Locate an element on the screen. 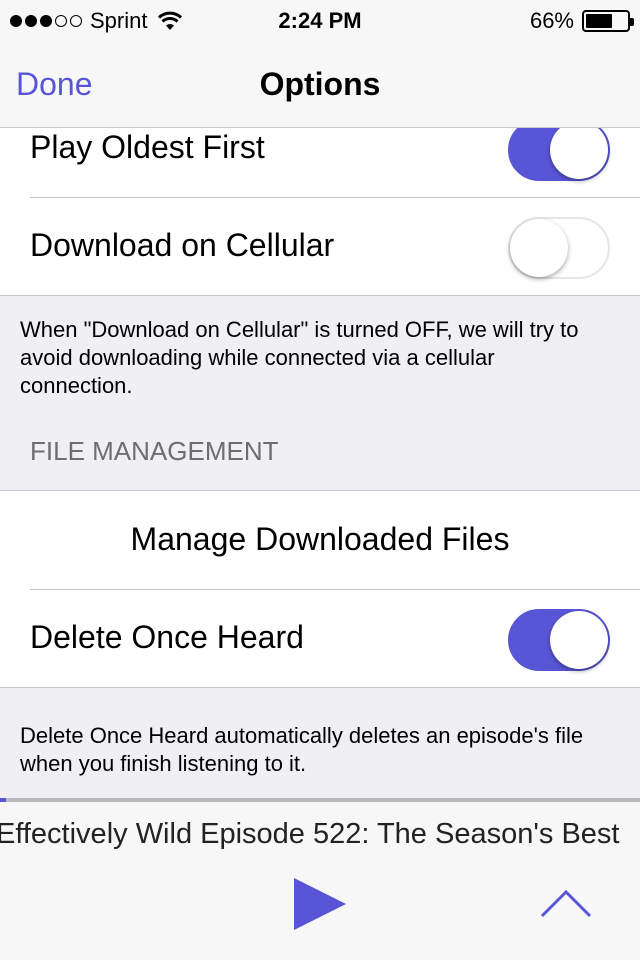  battery-percent: 66% is located at coordinates (551, 20).